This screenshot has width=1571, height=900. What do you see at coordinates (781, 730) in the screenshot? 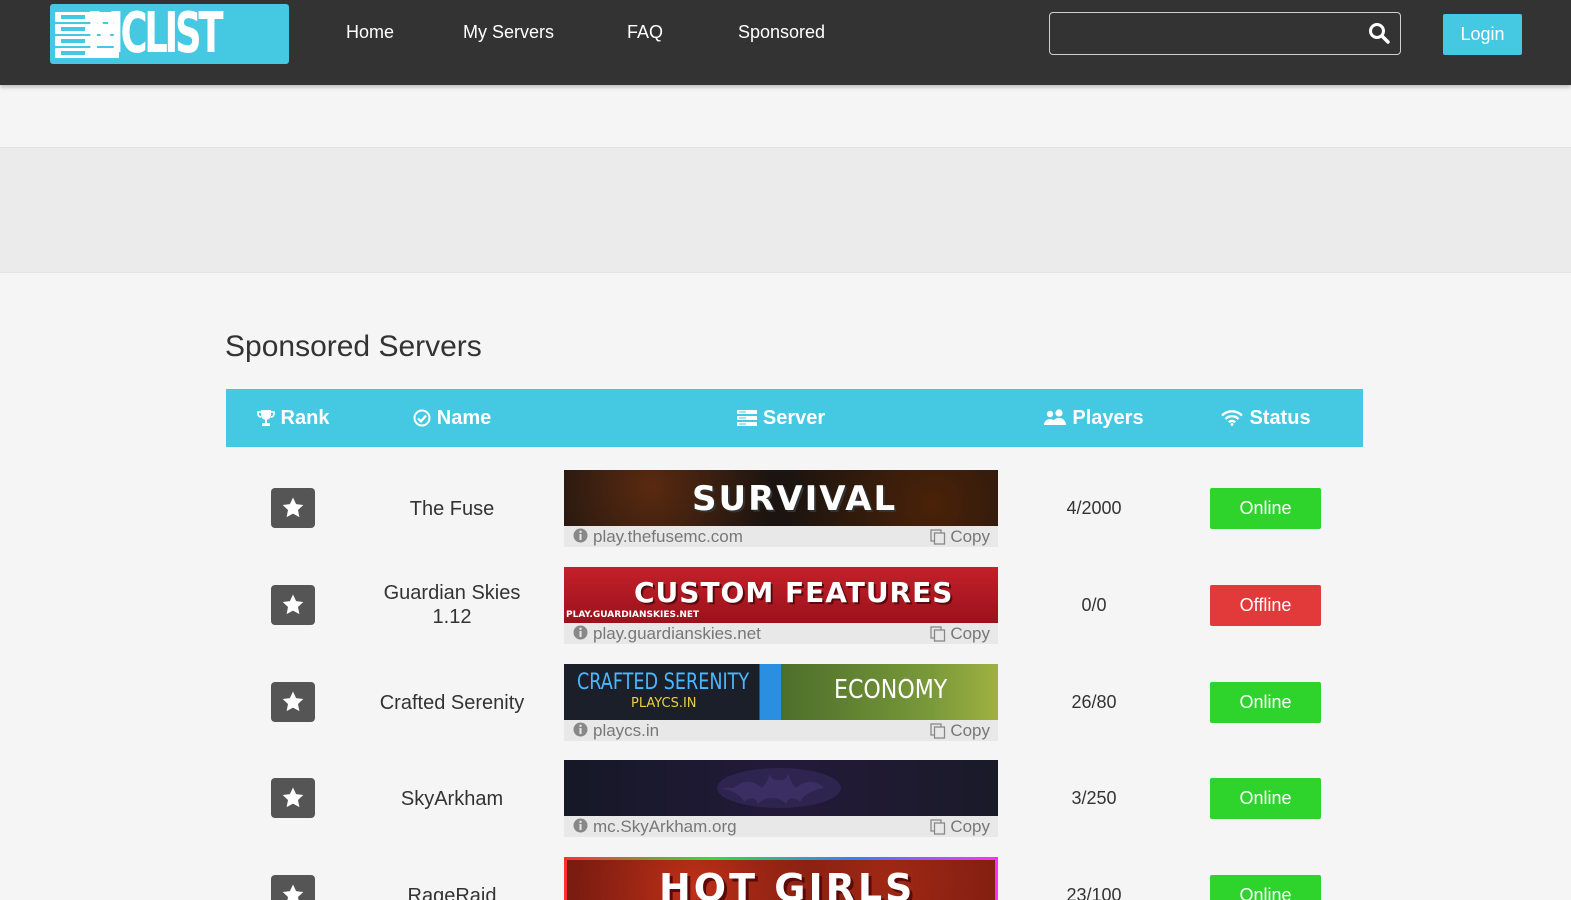
I see `server-address-bar: playcs.in Copy` at bounding box center [781, 730].